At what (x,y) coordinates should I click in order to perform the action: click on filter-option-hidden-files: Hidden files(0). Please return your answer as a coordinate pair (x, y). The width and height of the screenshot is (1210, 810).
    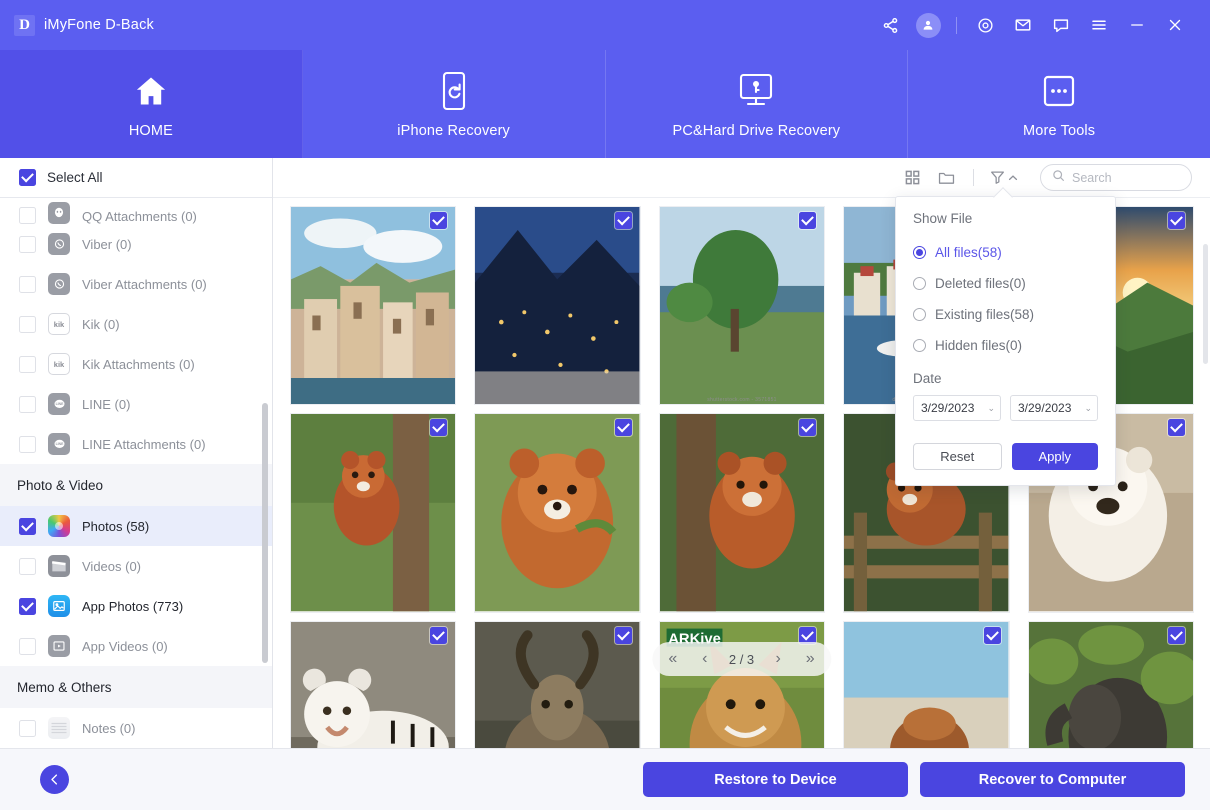
    Looking at the image, I should click on (1005, 345).